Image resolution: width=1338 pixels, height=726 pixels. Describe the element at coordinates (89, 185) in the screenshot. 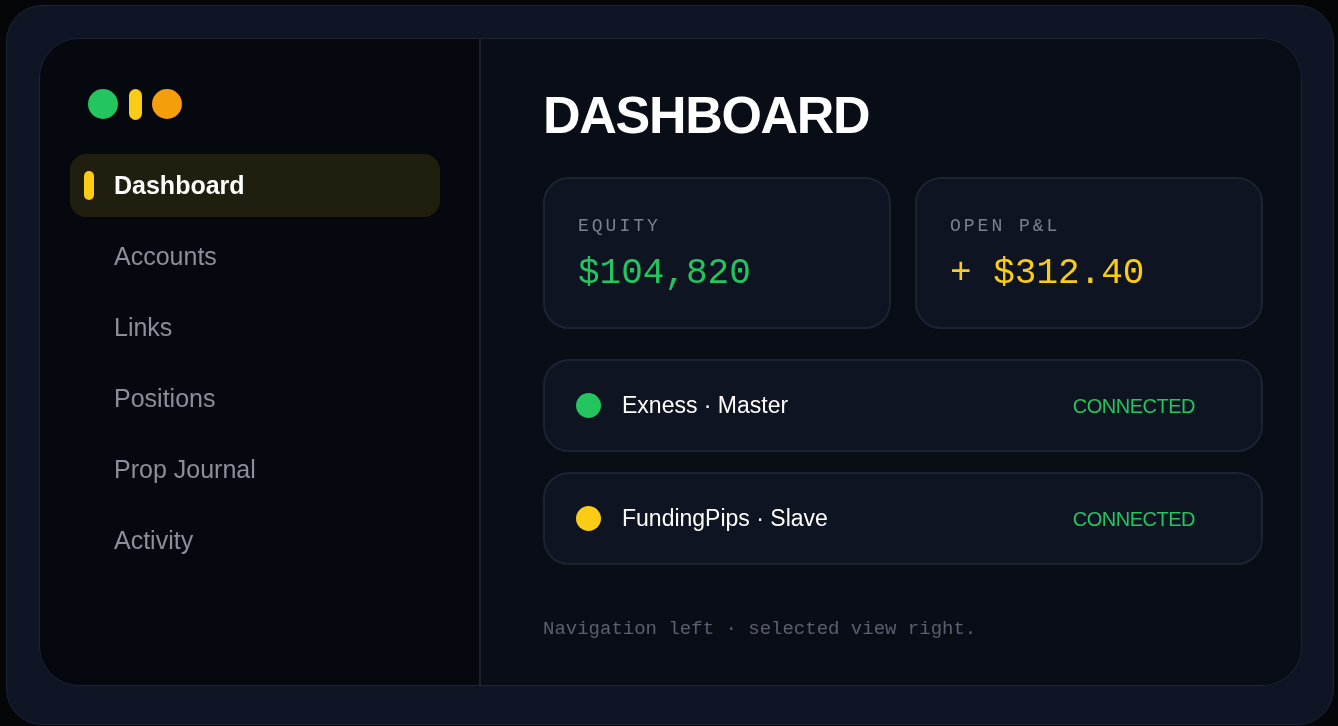

I see `active-indicator-icon` at that location.